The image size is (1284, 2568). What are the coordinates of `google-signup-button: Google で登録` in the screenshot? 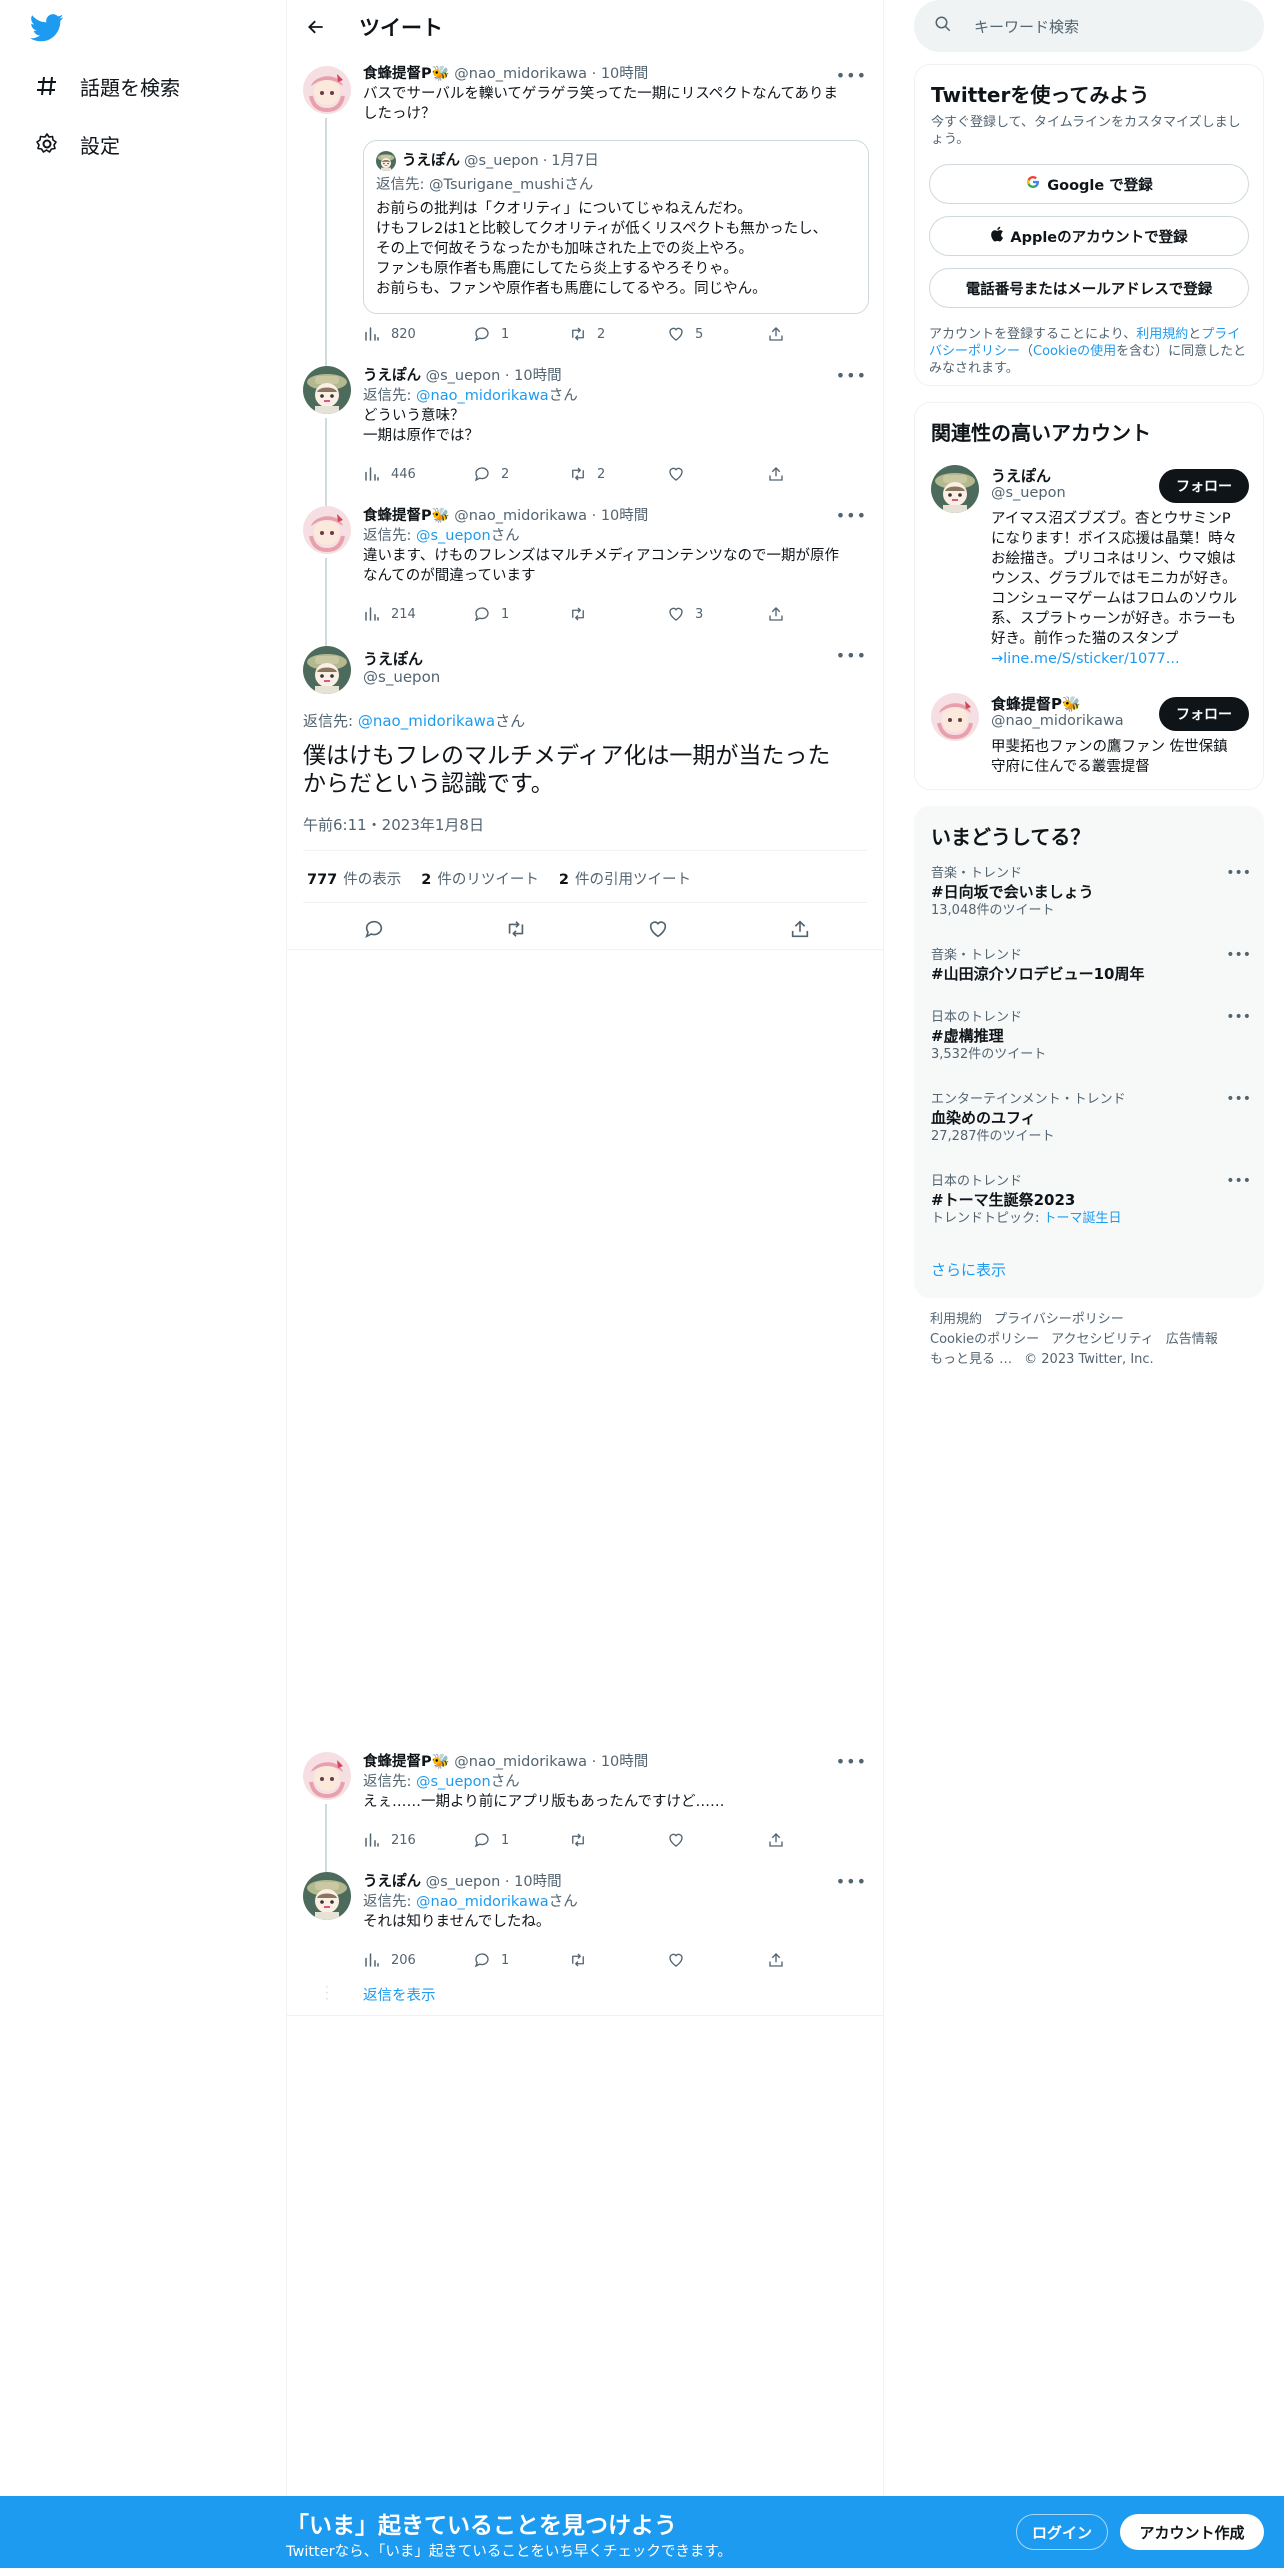 It's located at (1089, 184).